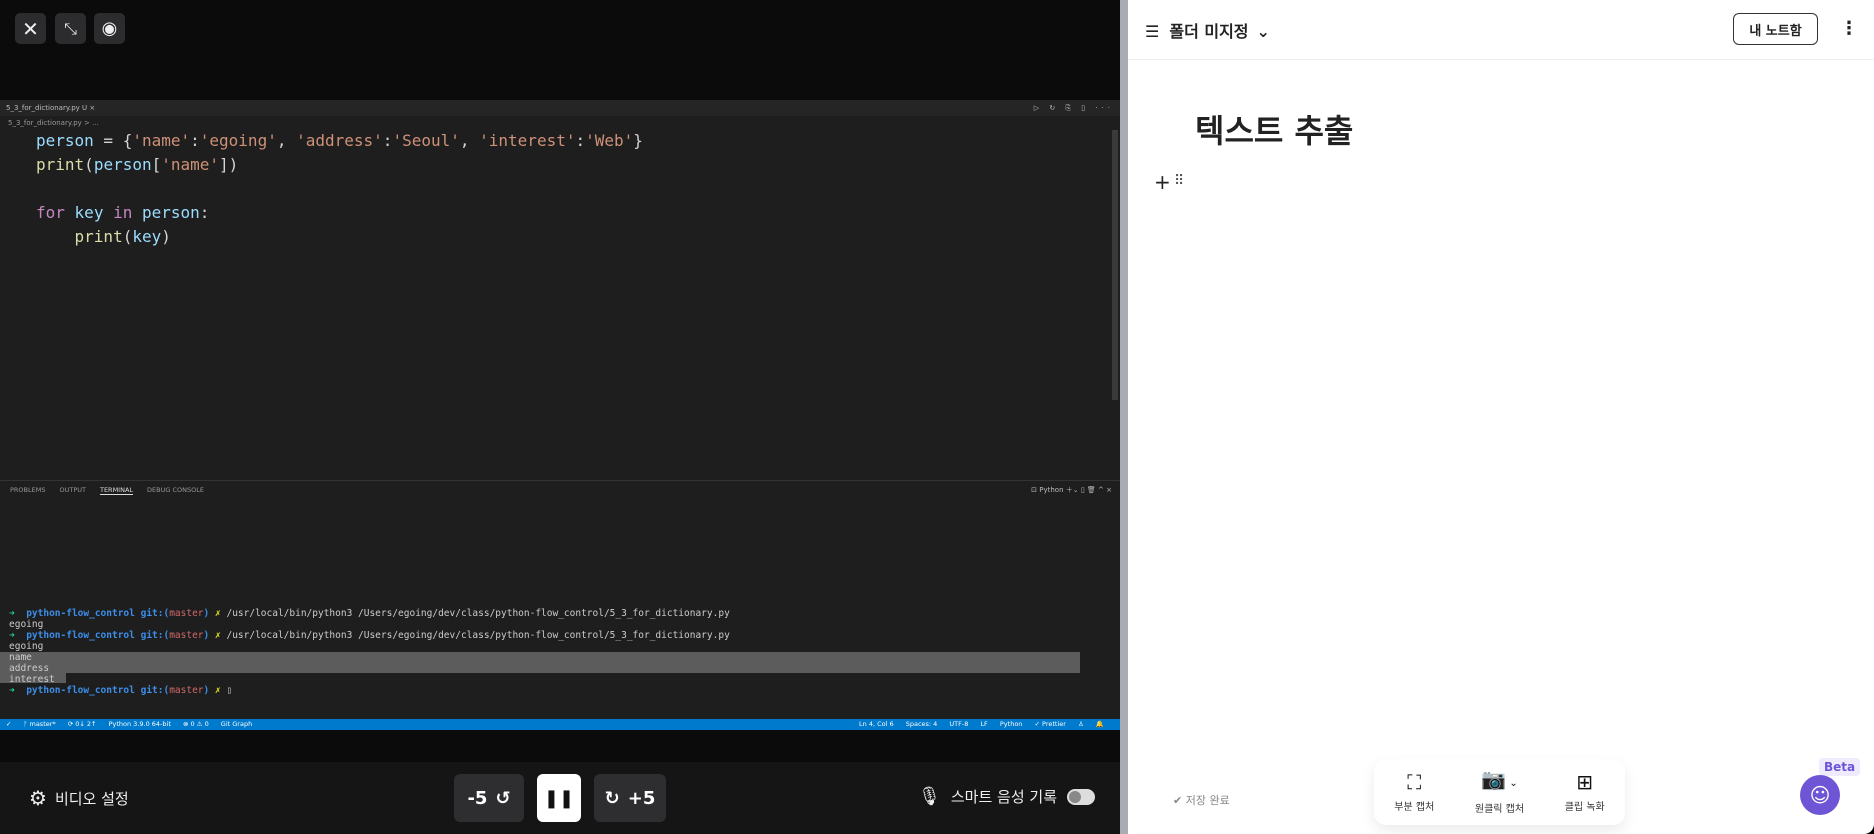 Image resolution: width=1874 pixels, height=834 pixels. I want to click on language-mode: Python, so click(1011, 724).